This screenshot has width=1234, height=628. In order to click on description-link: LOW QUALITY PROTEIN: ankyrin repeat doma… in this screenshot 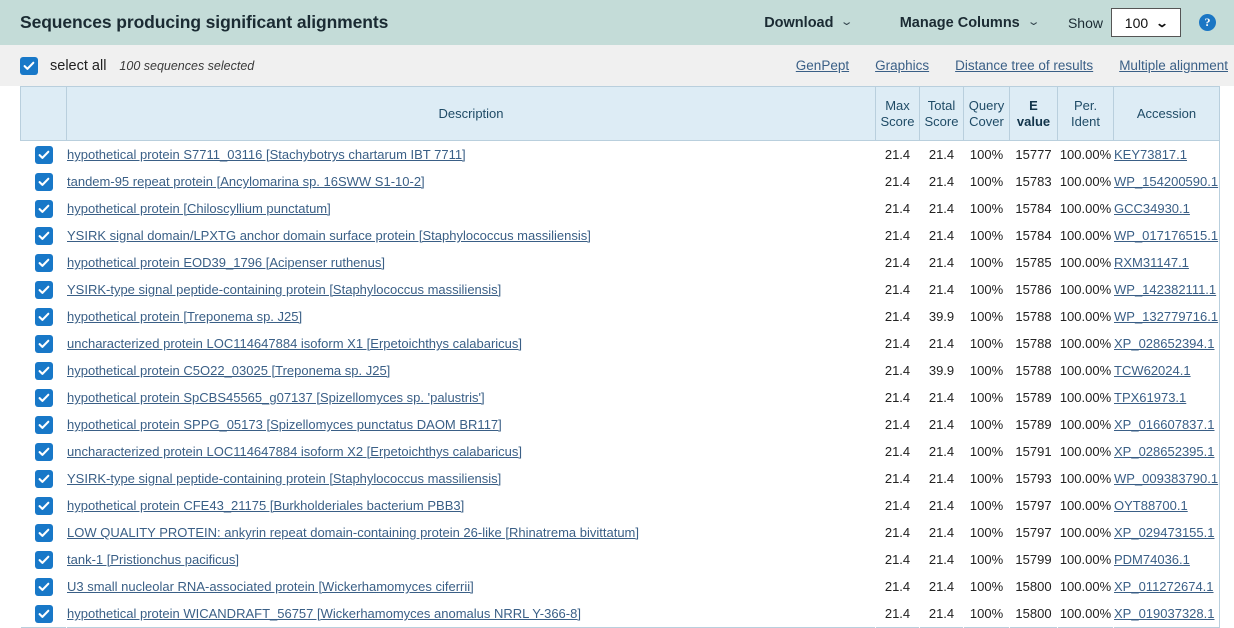, I will do `click(354, 532)`.